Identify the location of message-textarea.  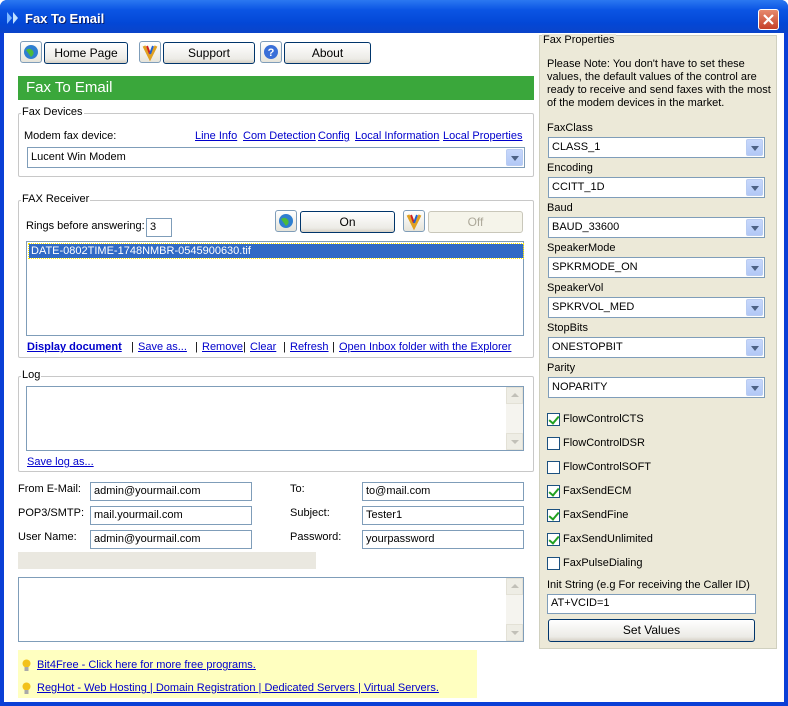
(271, 609).